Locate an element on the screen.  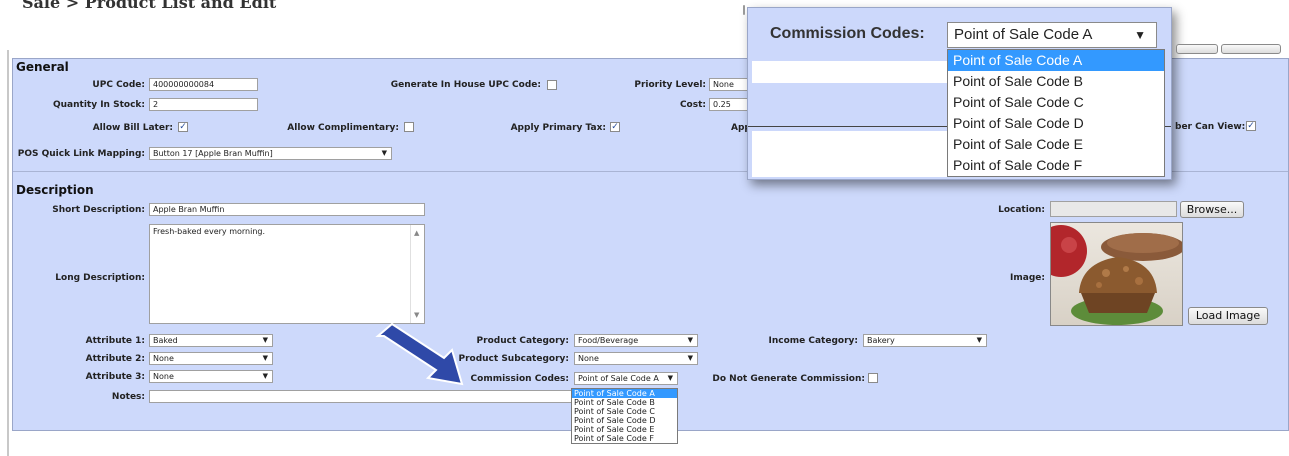
zoom-commission-value: Point of Sale Code A is located at coordinates (1023, 34).